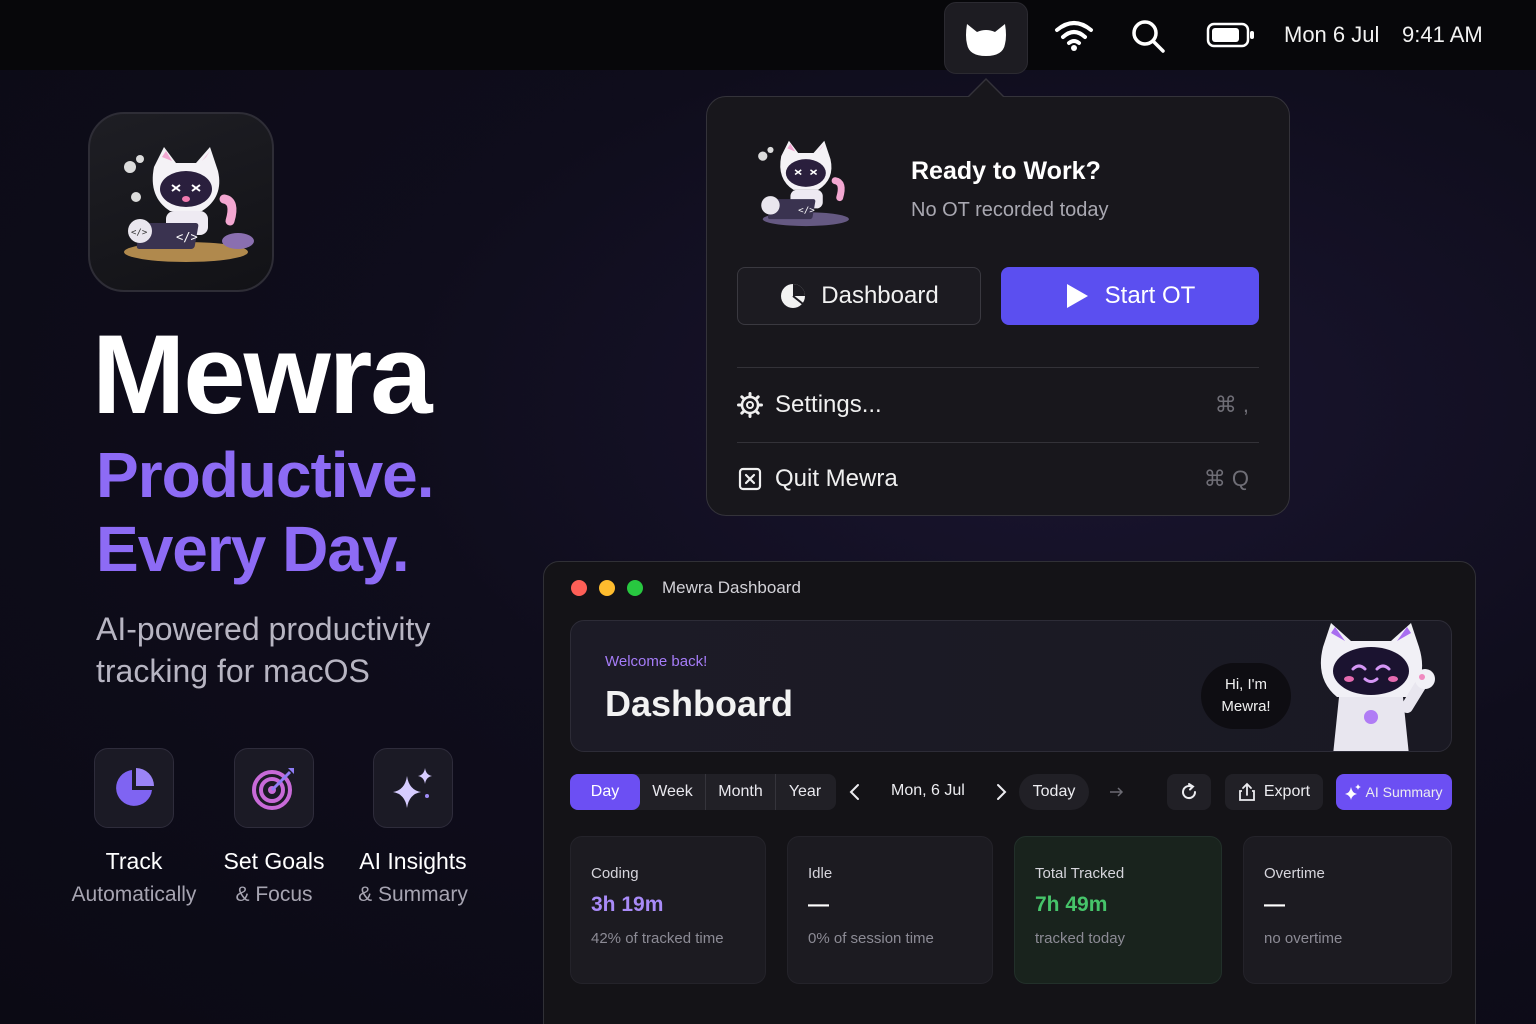 Image resolution: width=1536 pixels, height=1024 pixels. Describe the element at coordinates (265, 475) in the screenshot. I see `tagline-line-1: Productive.` at that location.